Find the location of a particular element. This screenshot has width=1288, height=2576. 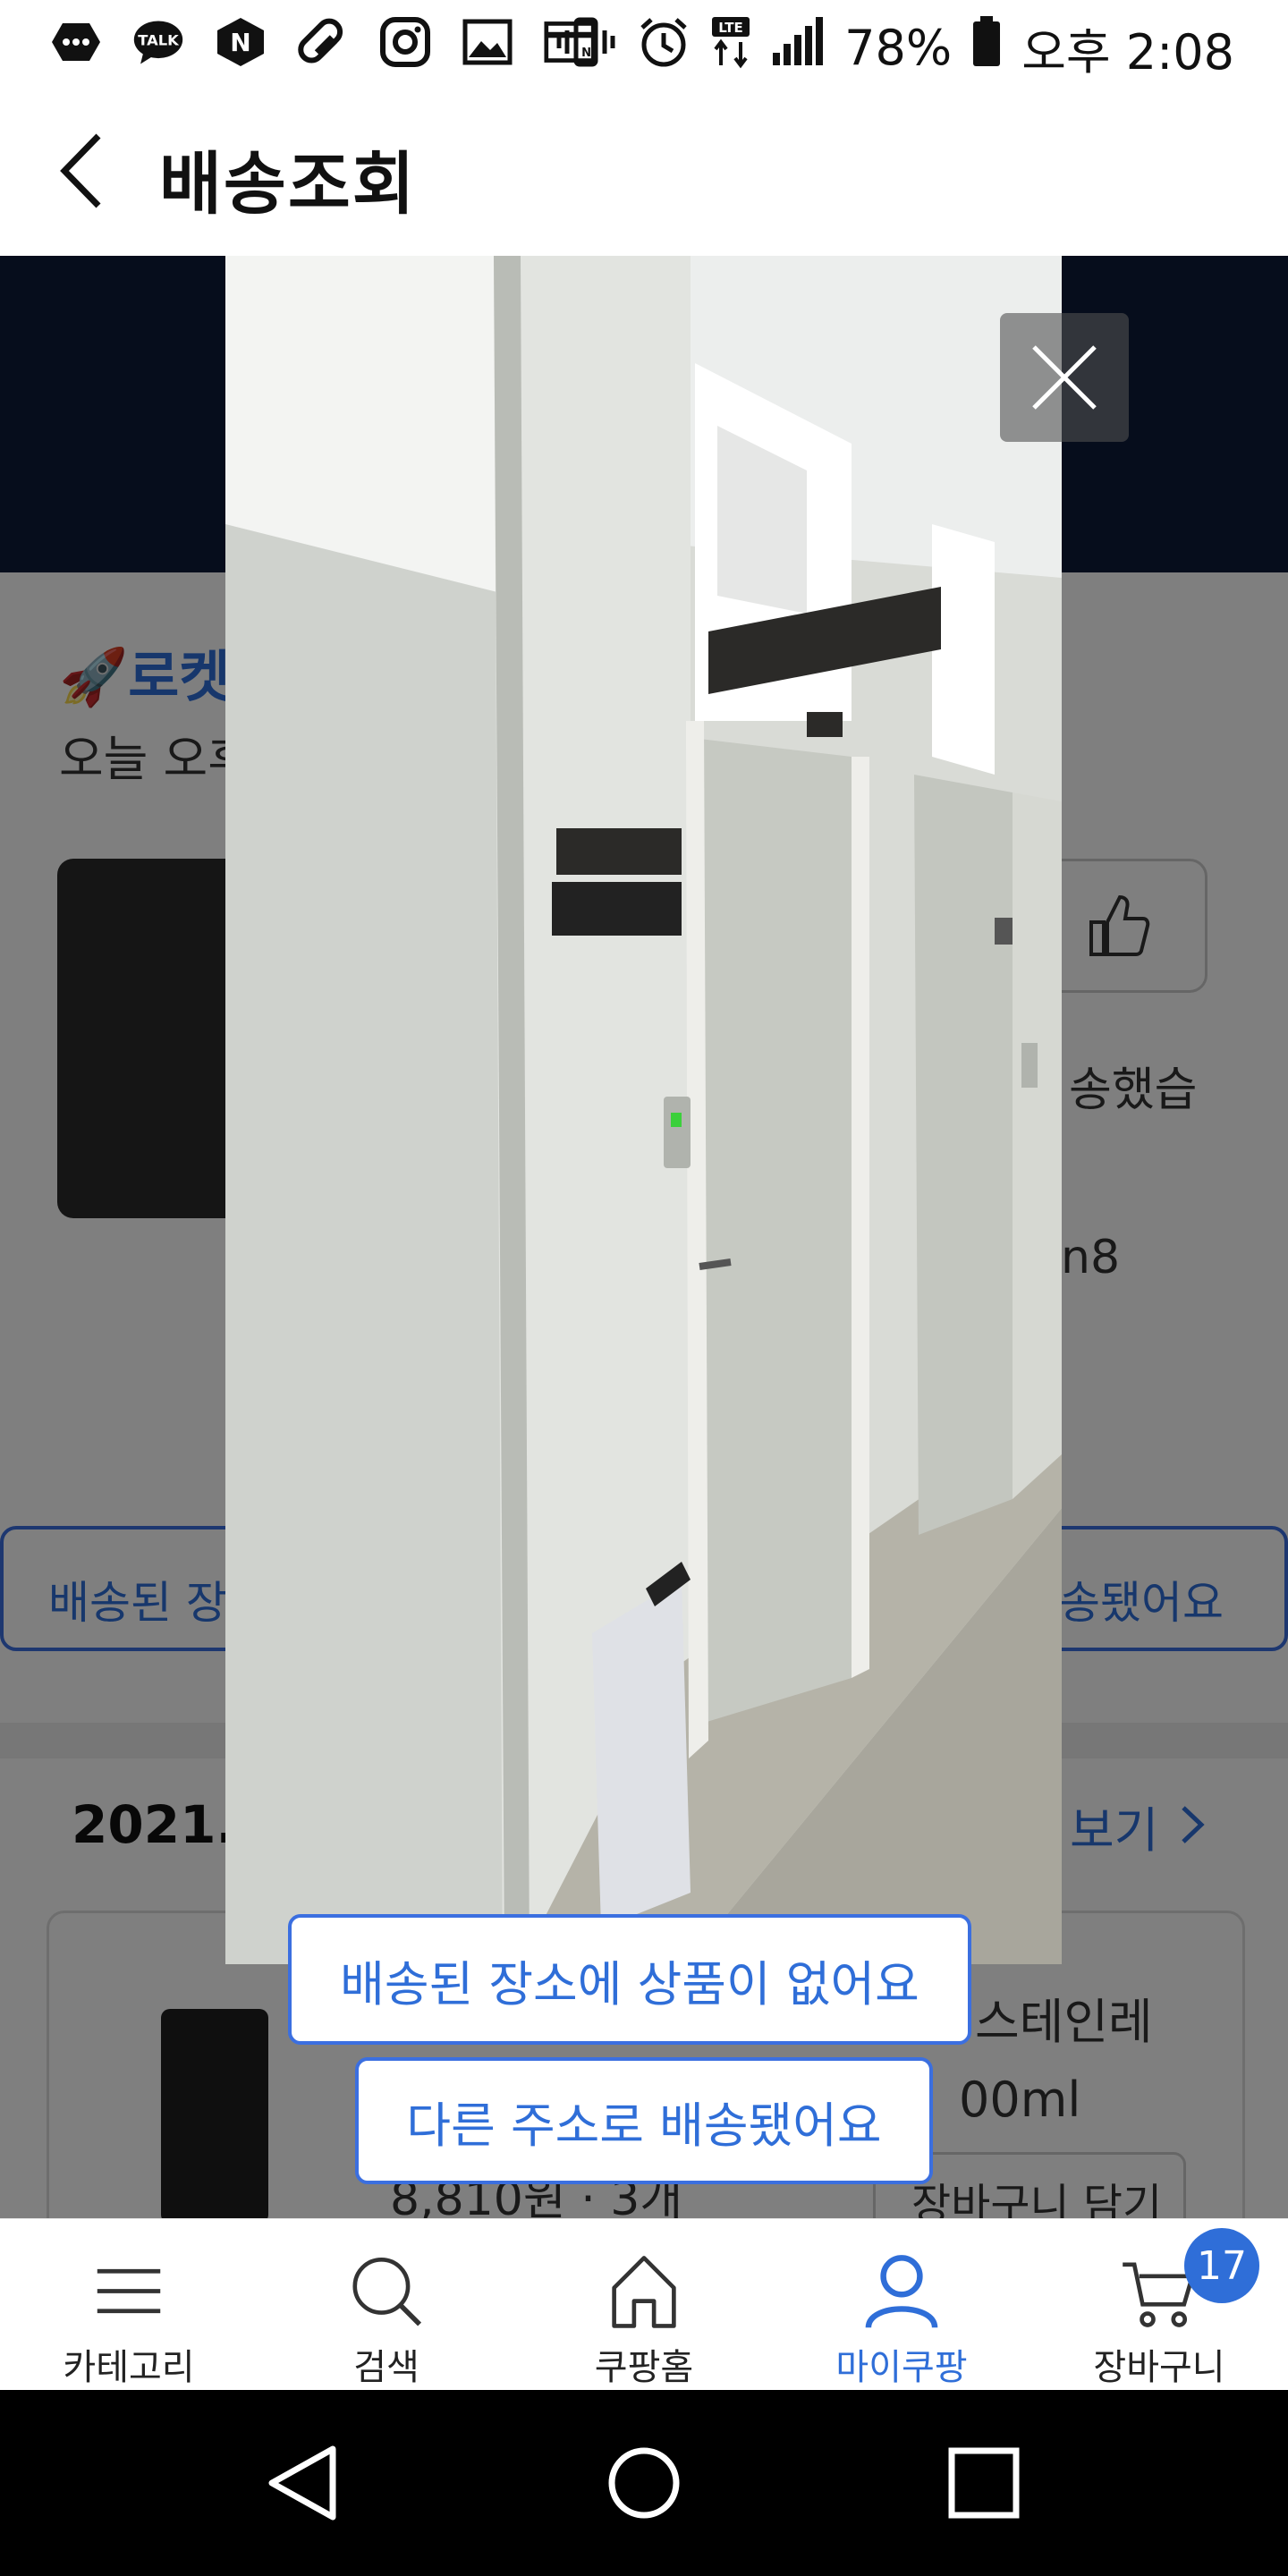

nav-home: 쿠팡홈 is located at coordinates (644, 2304).